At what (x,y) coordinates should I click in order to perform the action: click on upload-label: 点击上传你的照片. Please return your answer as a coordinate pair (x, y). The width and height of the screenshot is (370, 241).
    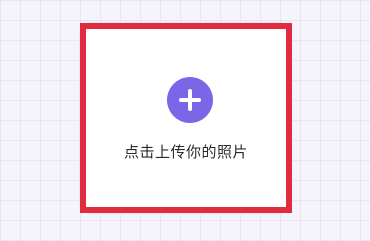
    Looking at the image, I should click on (185, 152).